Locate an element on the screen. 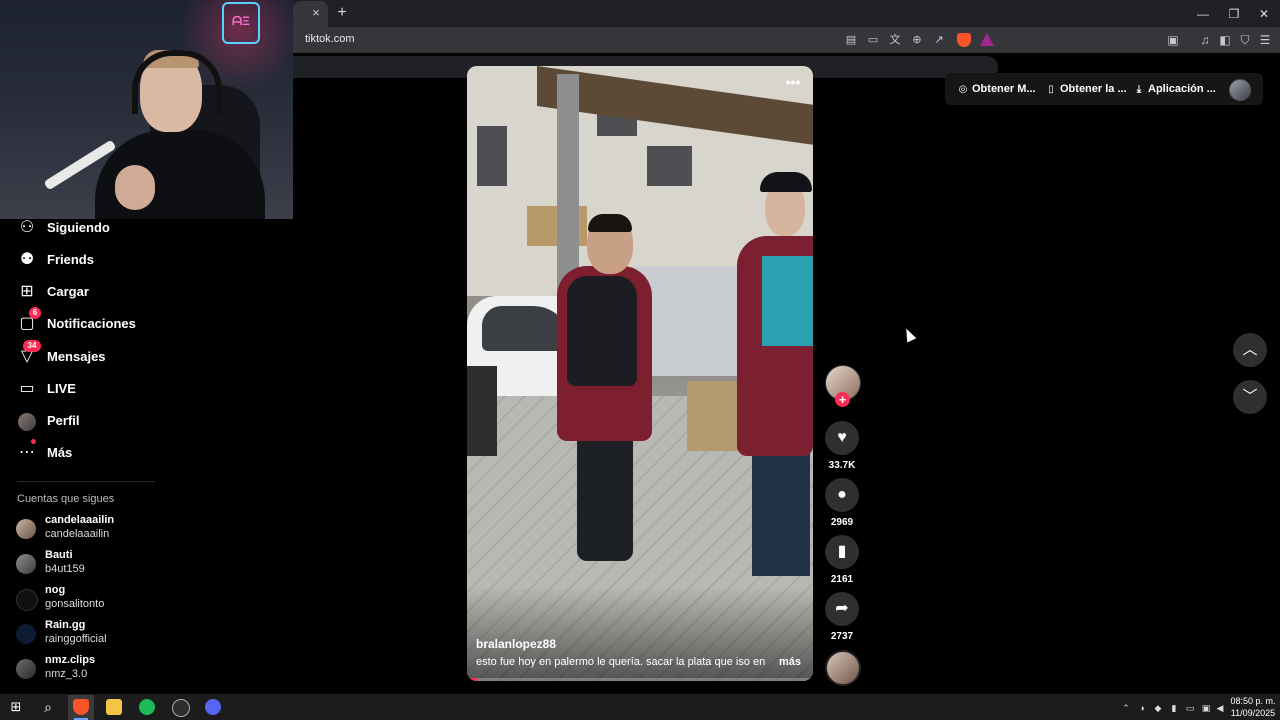 The width and height of the screenshot is (1280, 720). taskbar-spotify is located at coordinates (147, 707).